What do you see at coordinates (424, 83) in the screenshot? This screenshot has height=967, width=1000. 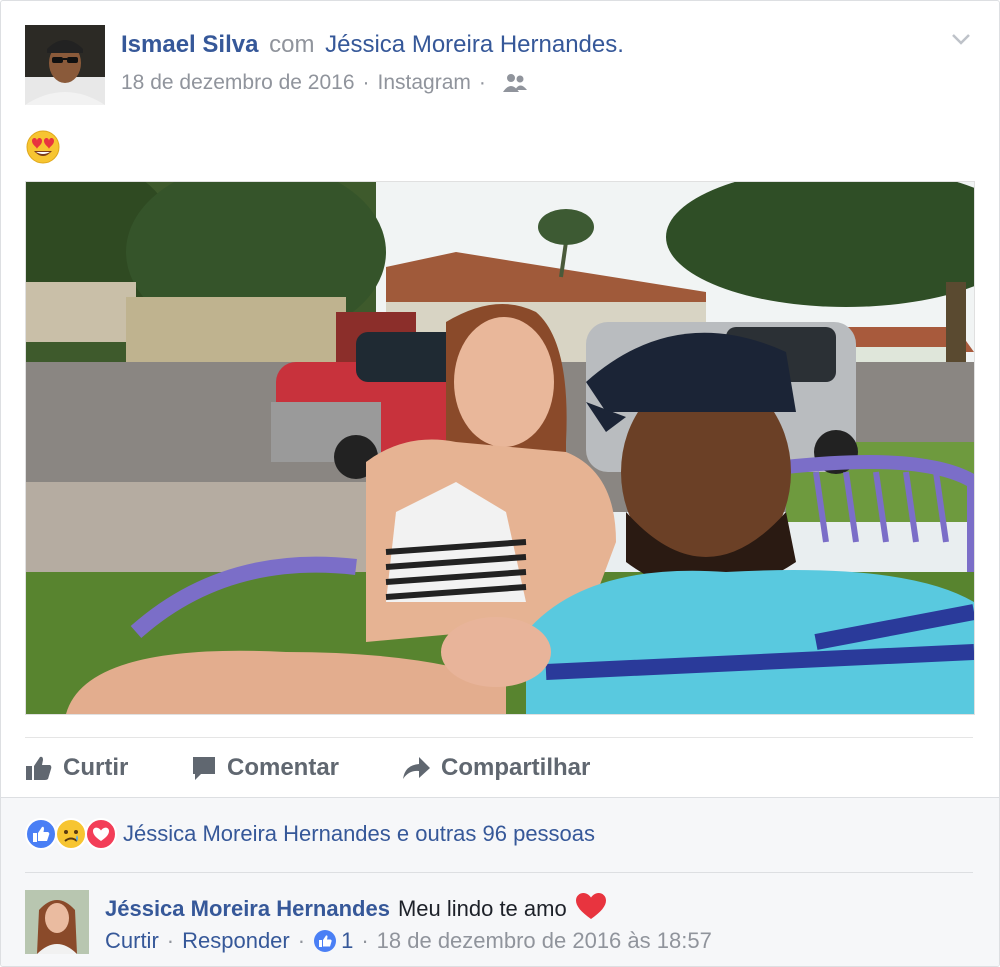 I see `post-source-link: Instagram` at bounding box center [424, 83].